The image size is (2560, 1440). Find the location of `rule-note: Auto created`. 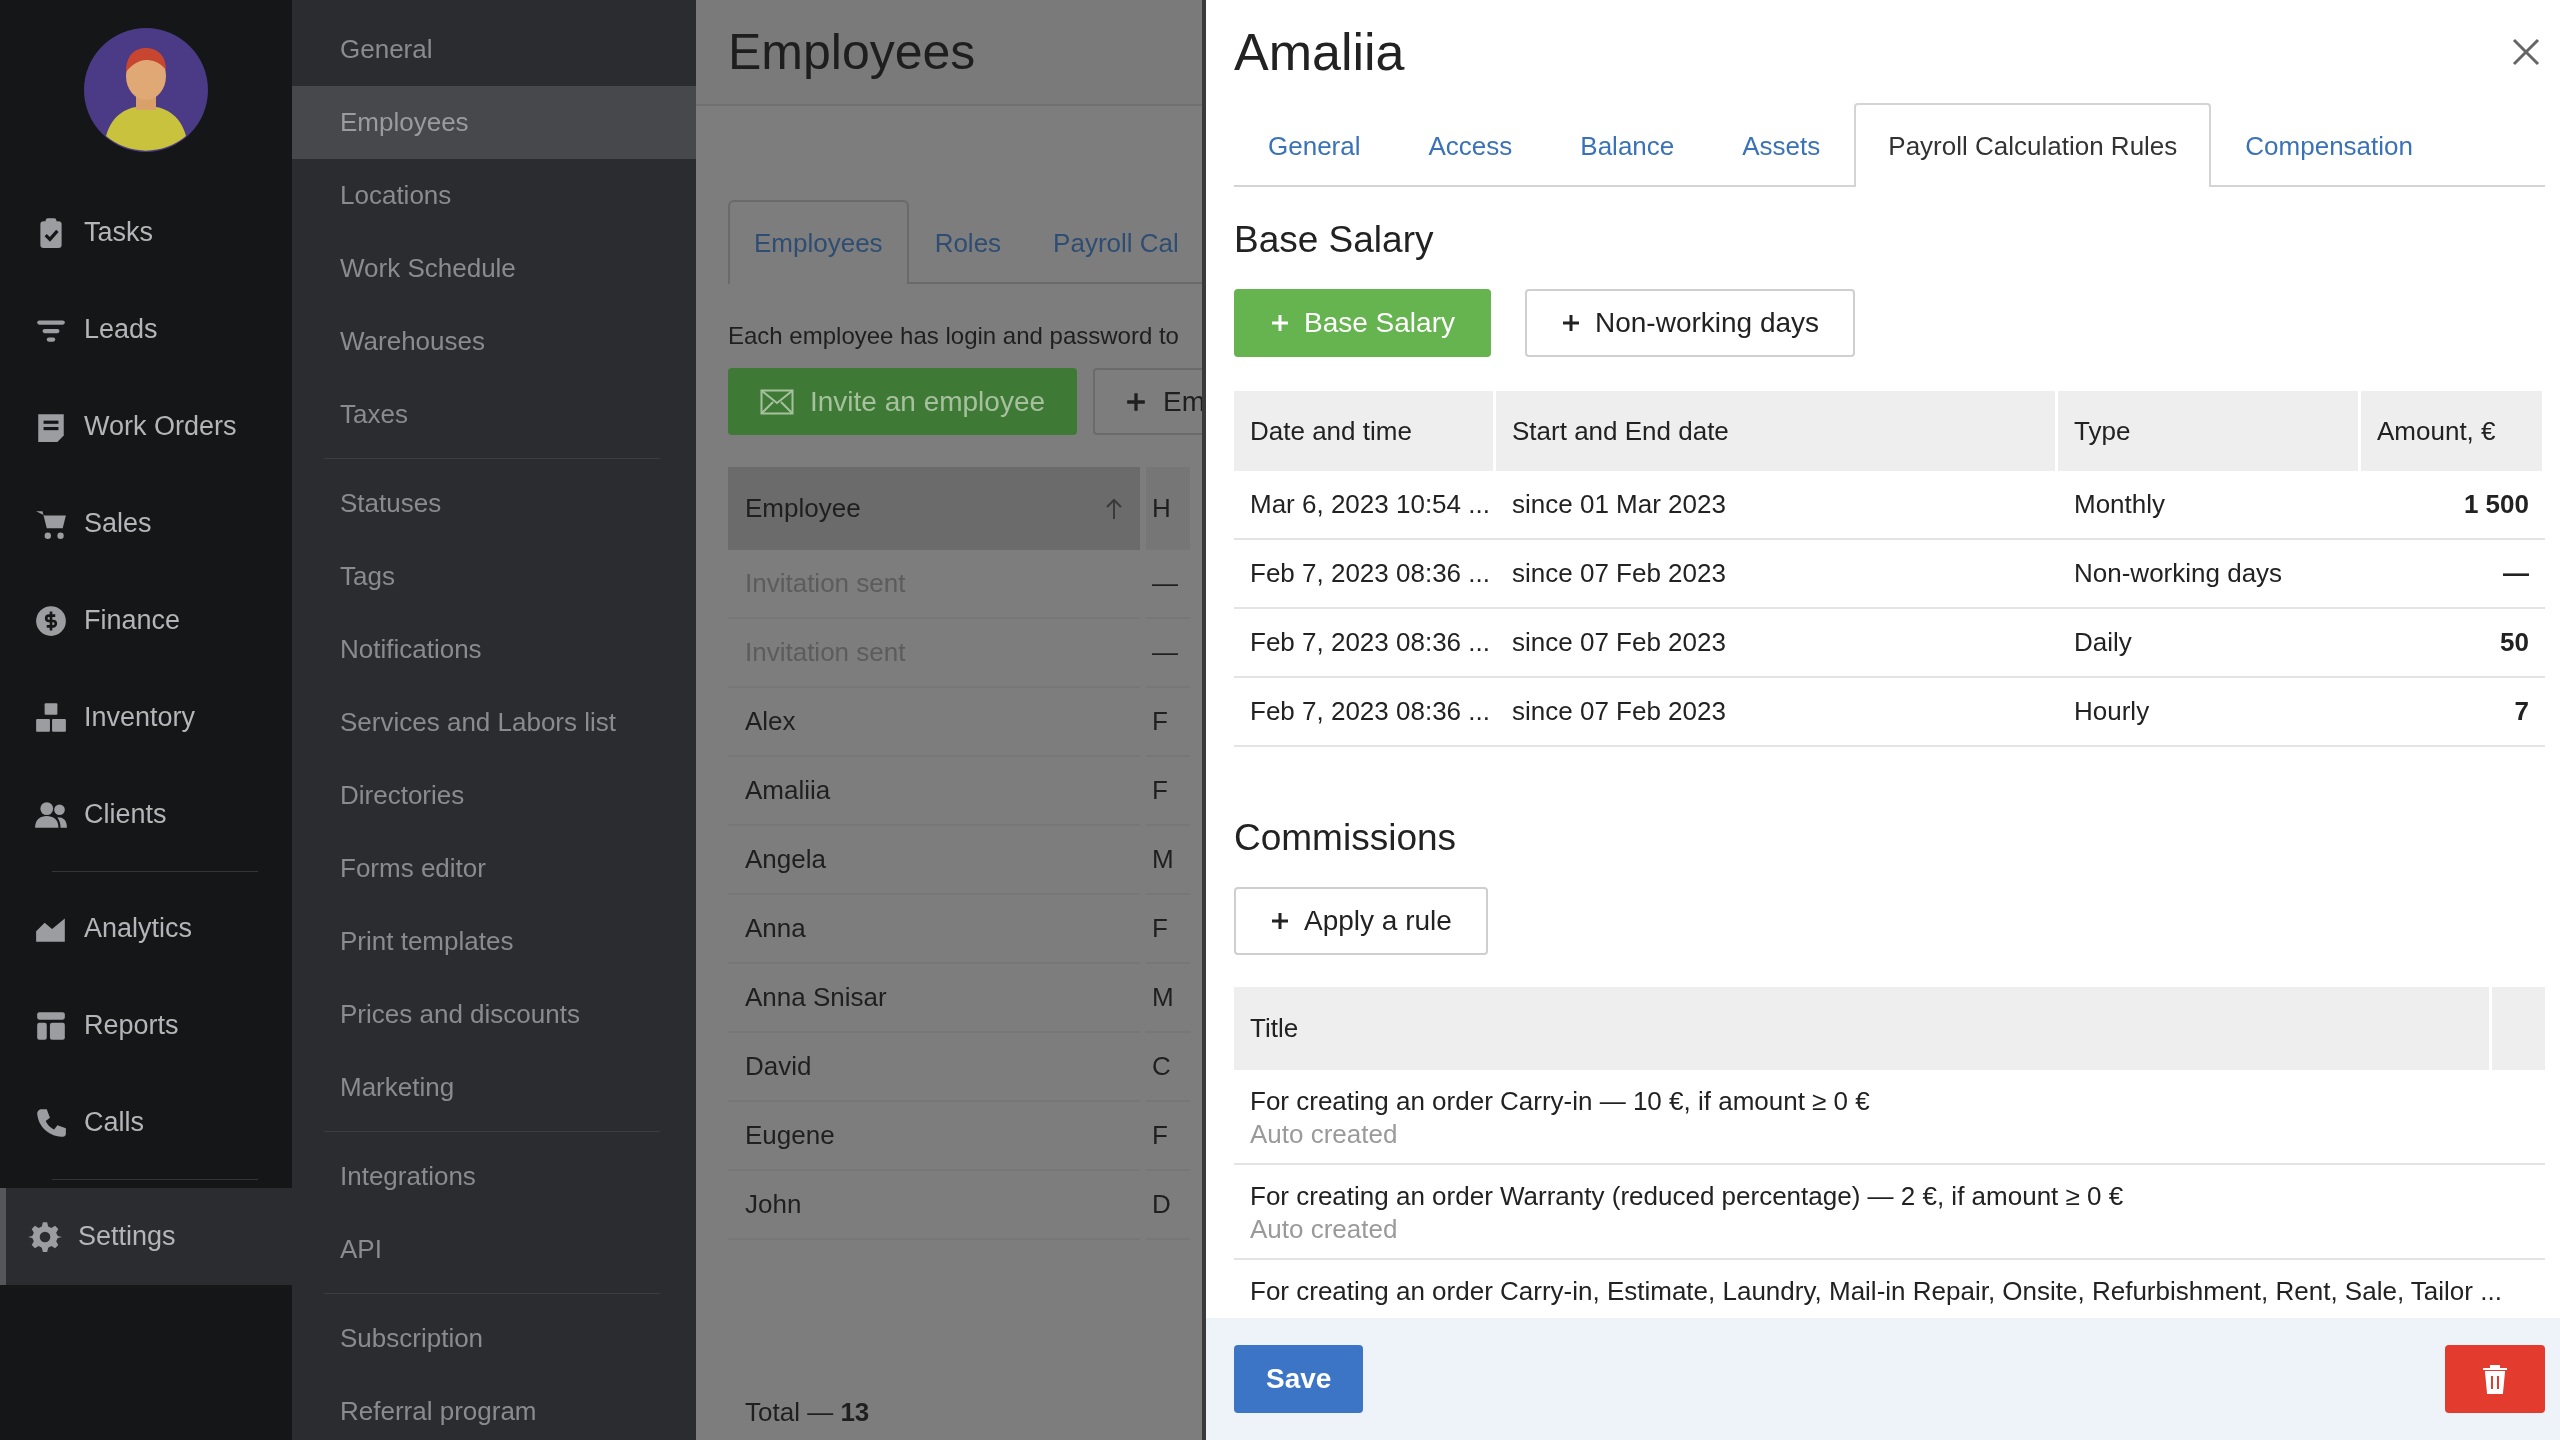

rule-note: Auto created is located at coordinates (1324, 1229).